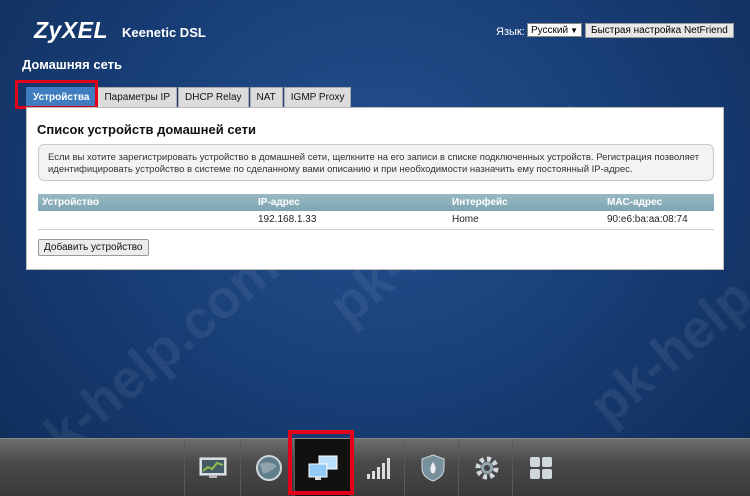 Image resolution: width=750 pixels, height=496 pixels. Describe the element at coordinates (137, 97) in the screenshot. I see `tab-ip-params: Параметры IP` at that location.